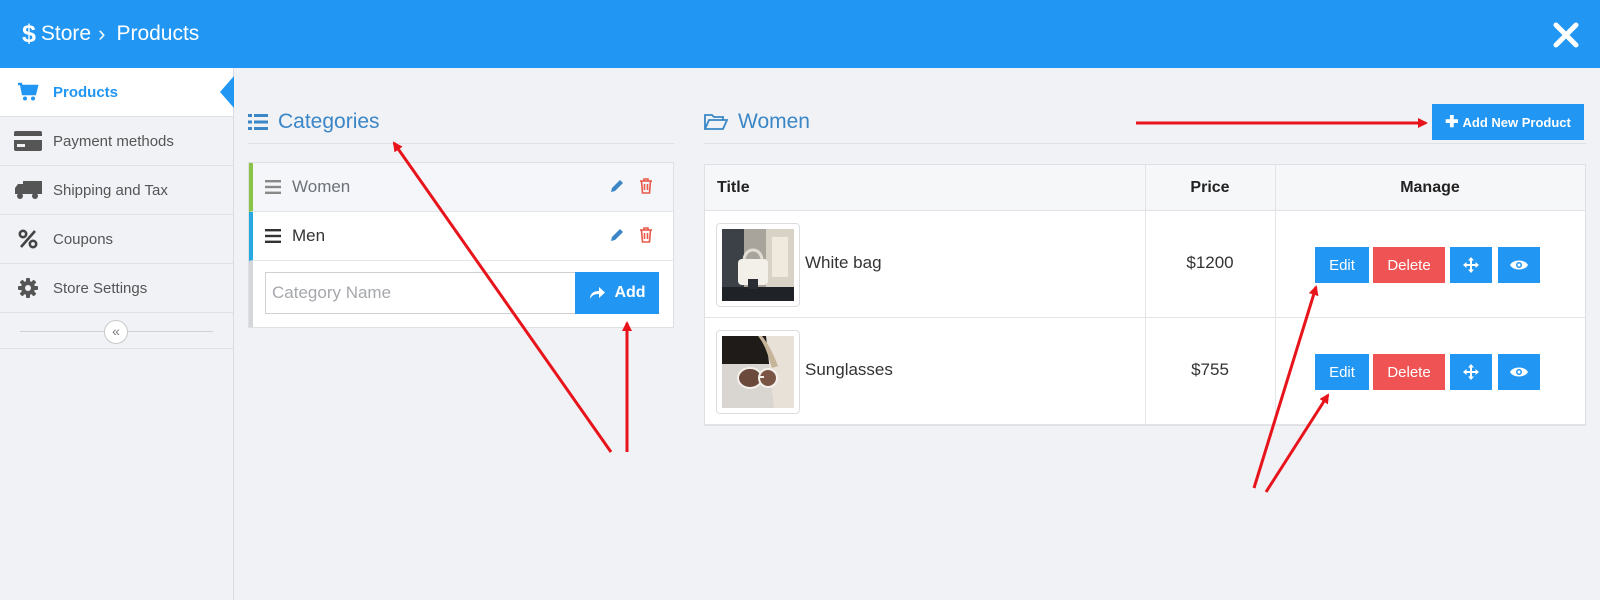 The width and height of the screenshot is (1600, 600). Describe the element at coordinates (1210, 188) in the screenshot. I see `column-header-price: Price` at that location.